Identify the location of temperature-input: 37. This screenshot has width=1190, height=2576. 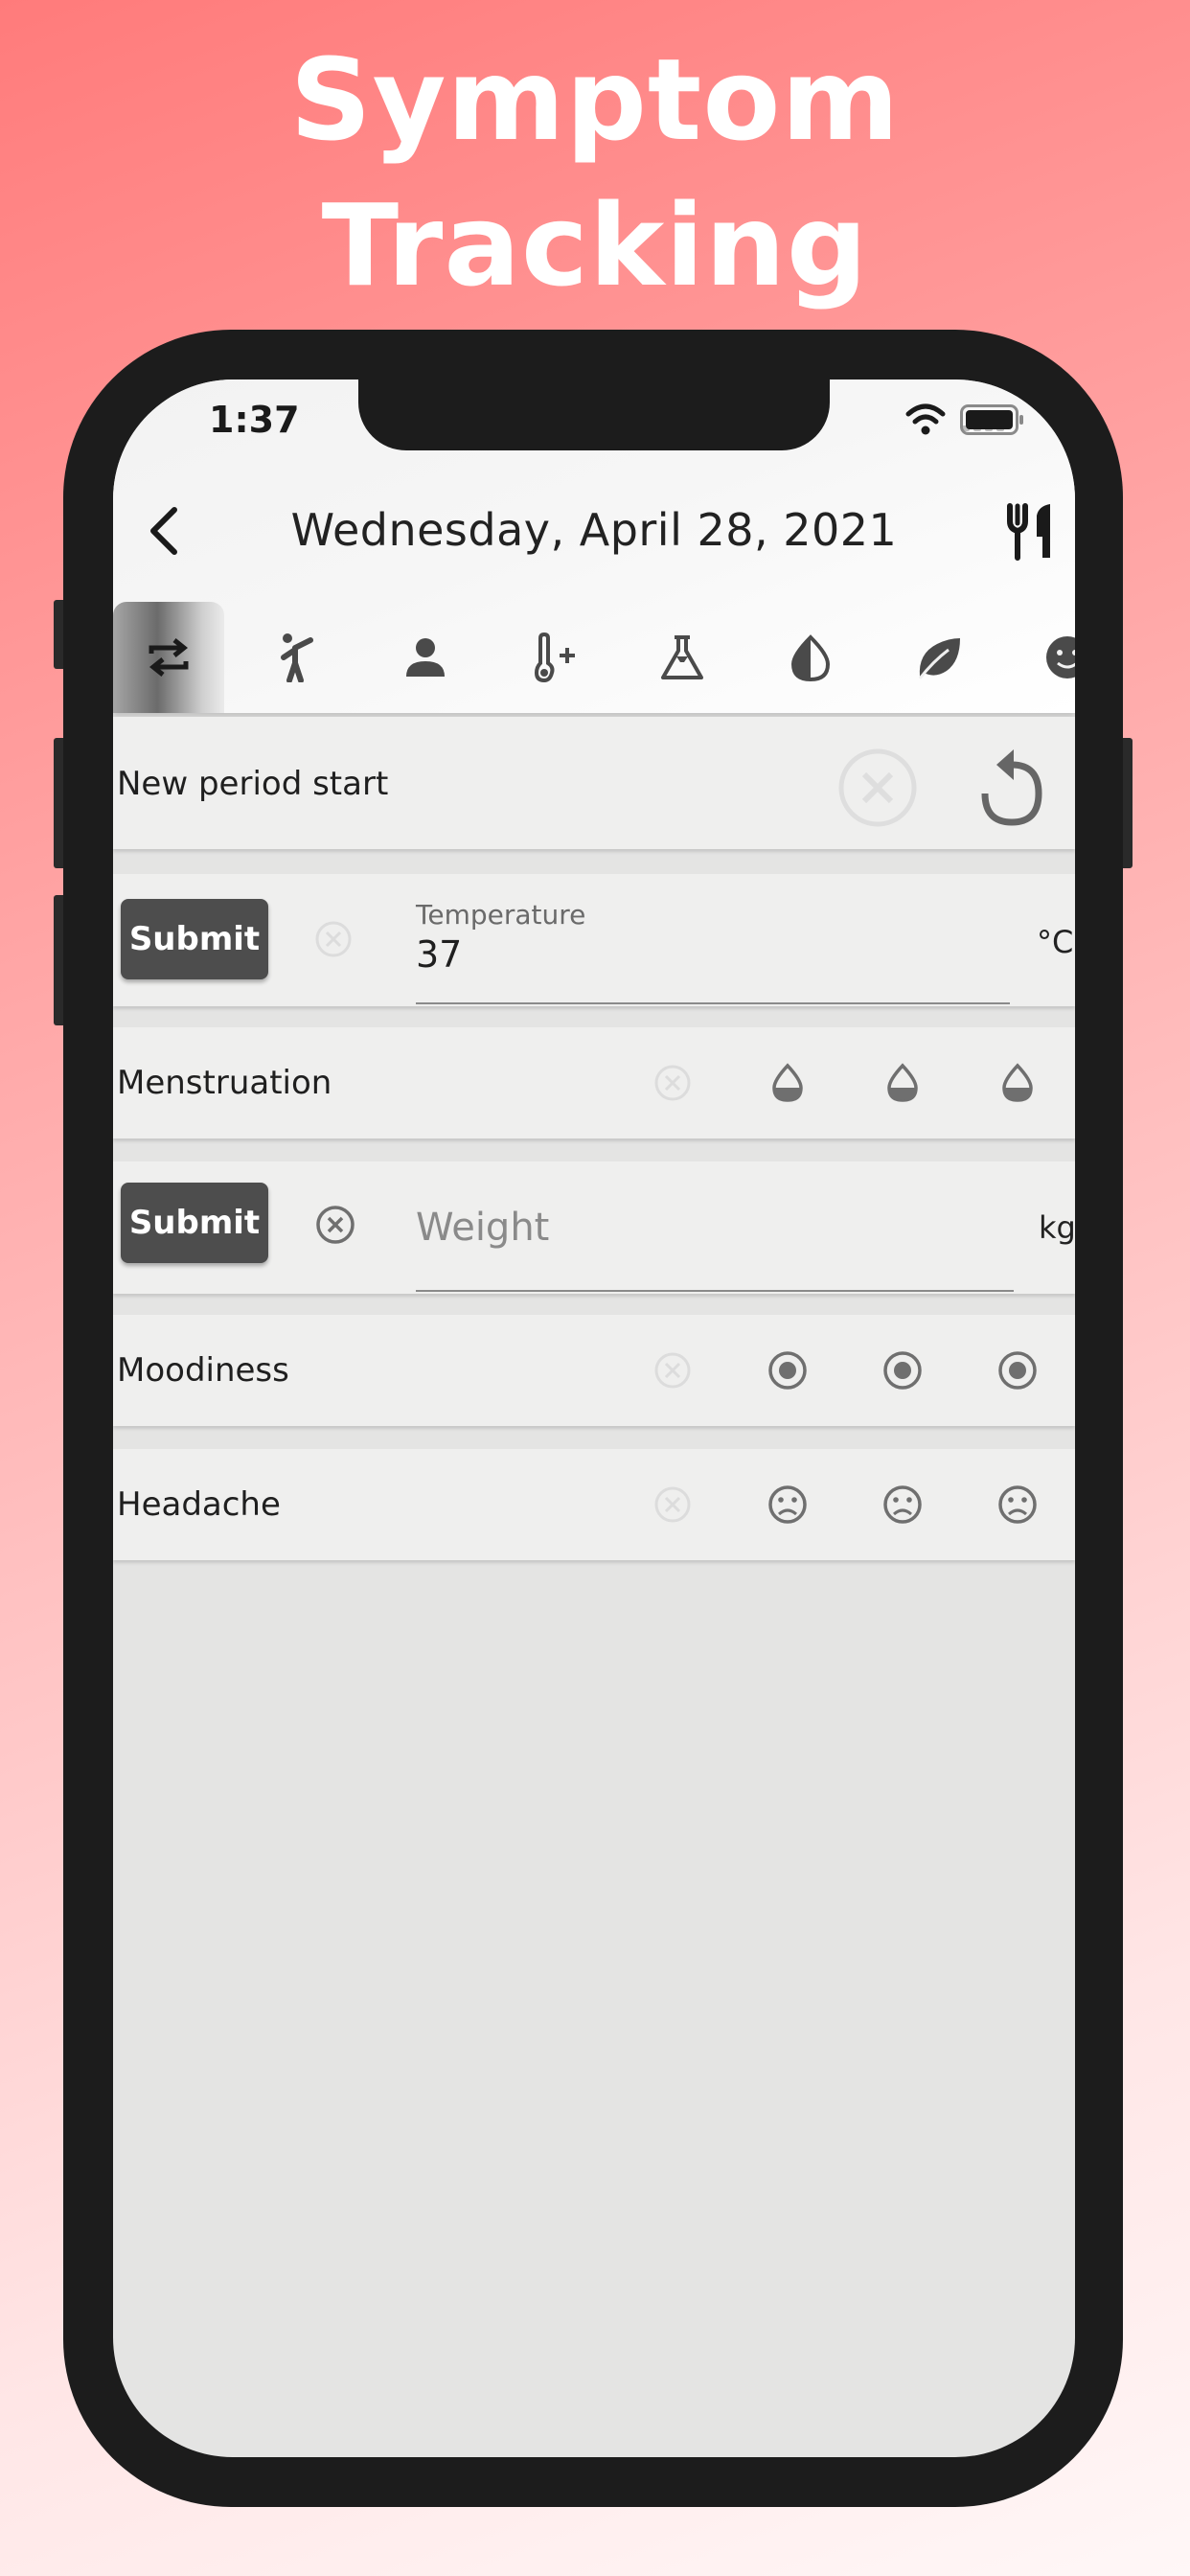
(439, 954).